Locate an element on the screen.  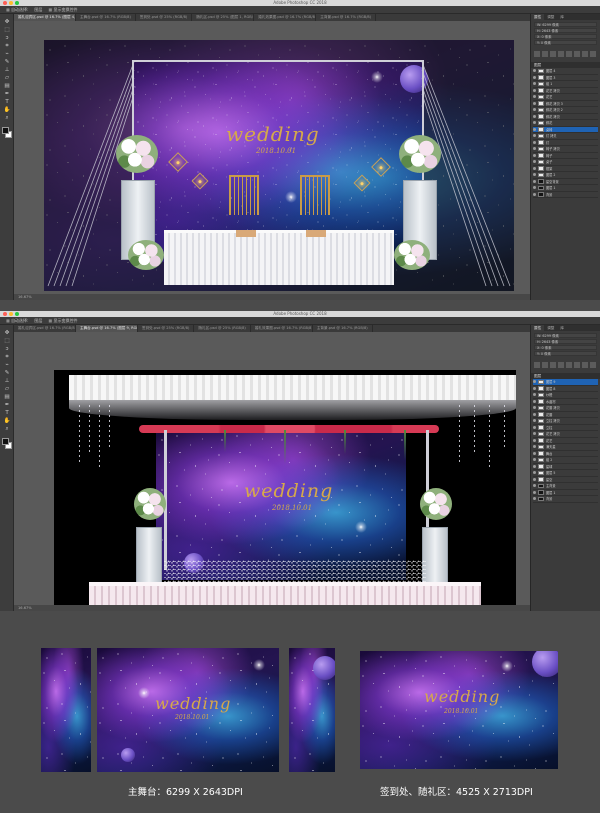
auto-select-option: 自动选择: is located at coordinates (17, 9).